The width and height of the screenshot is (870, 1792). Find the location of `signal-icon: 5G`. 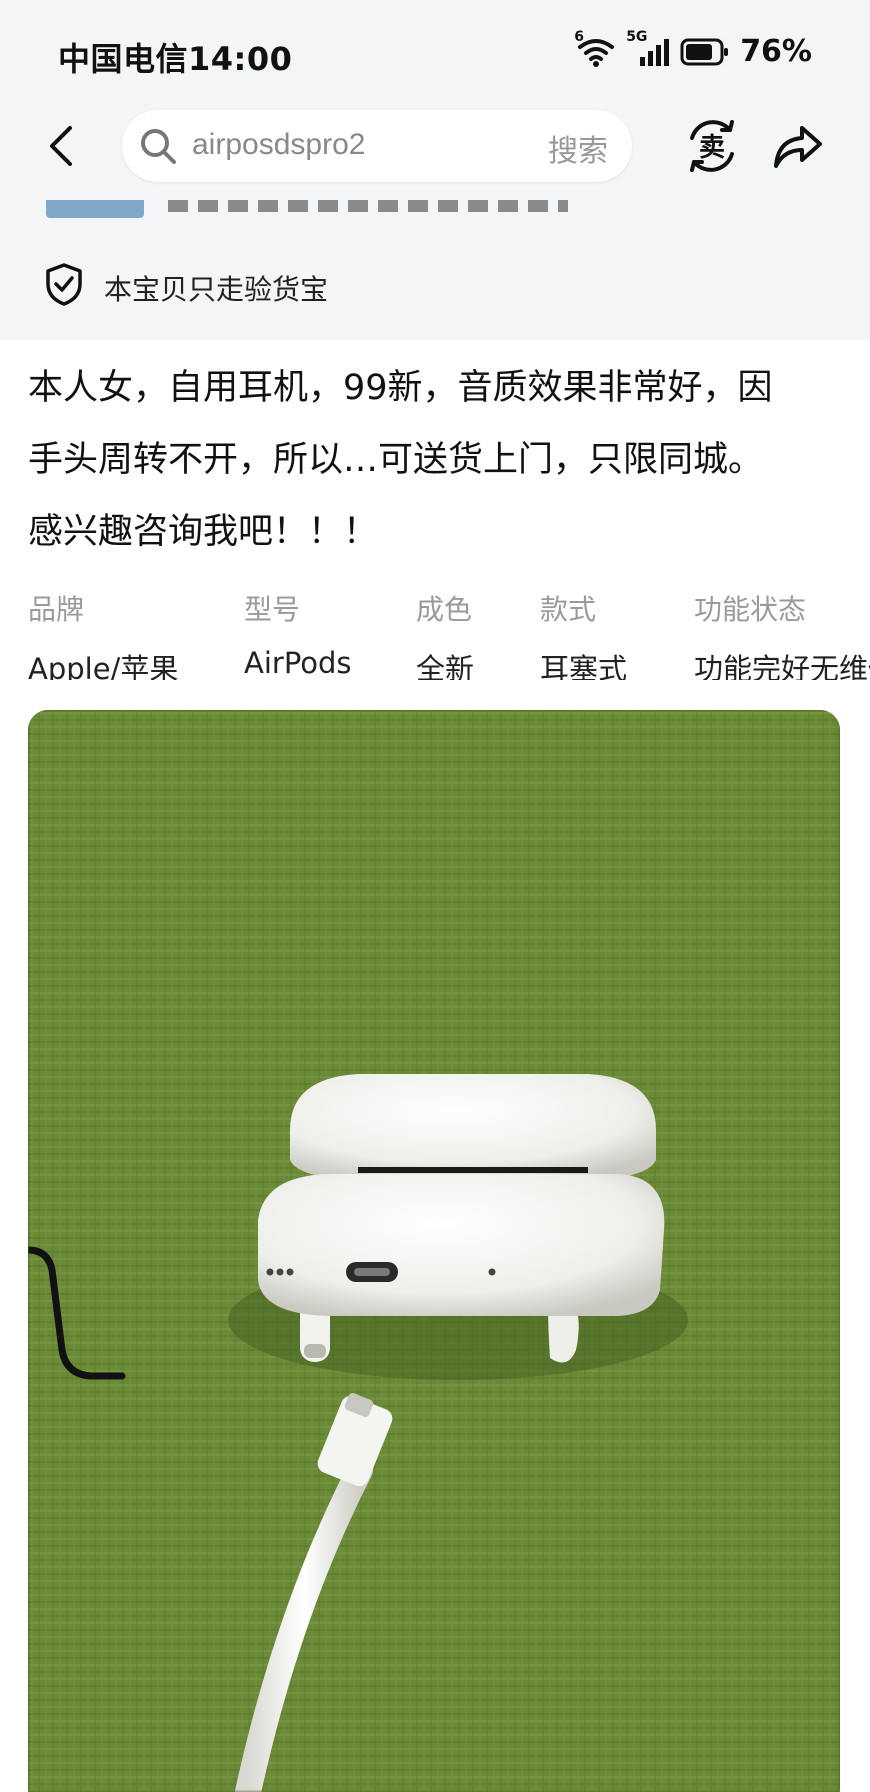

signal-icon: 5G is located at coordinates (648, 48).